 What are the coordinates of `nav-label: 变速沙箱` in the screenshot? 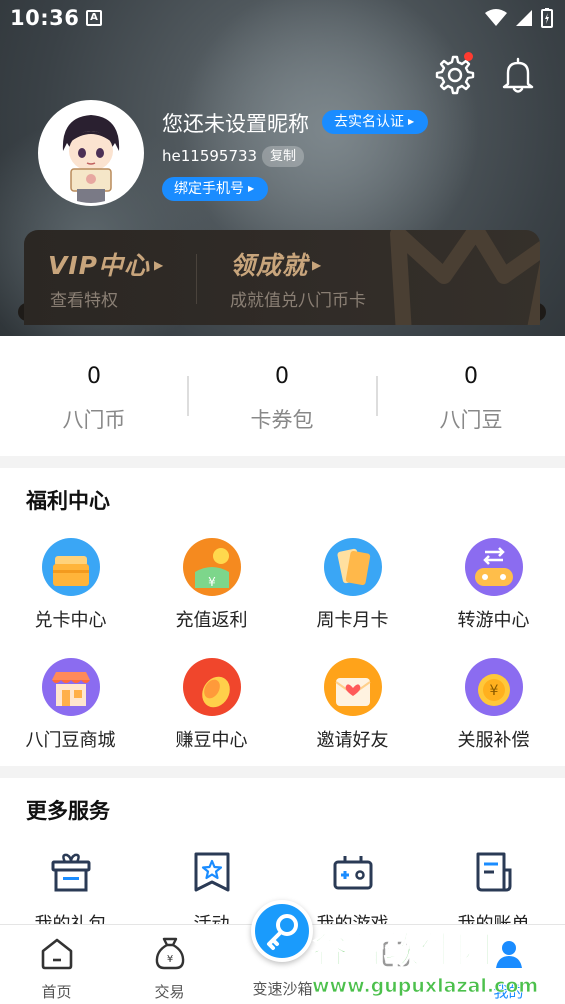 It's located at (282, 989).